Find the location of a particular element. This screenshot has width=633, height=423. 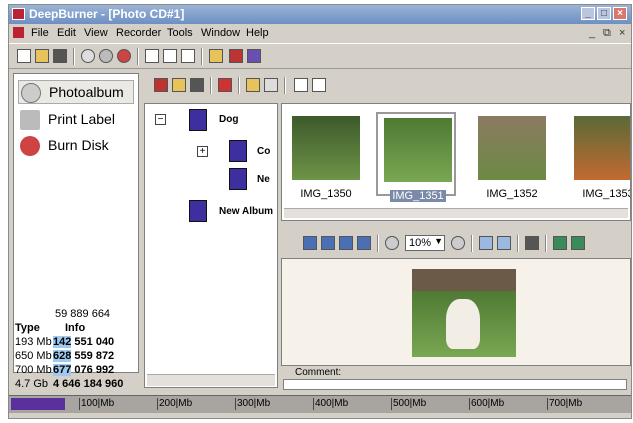

info-total-row: 59 889 664 is located at coordinates (76, 314).